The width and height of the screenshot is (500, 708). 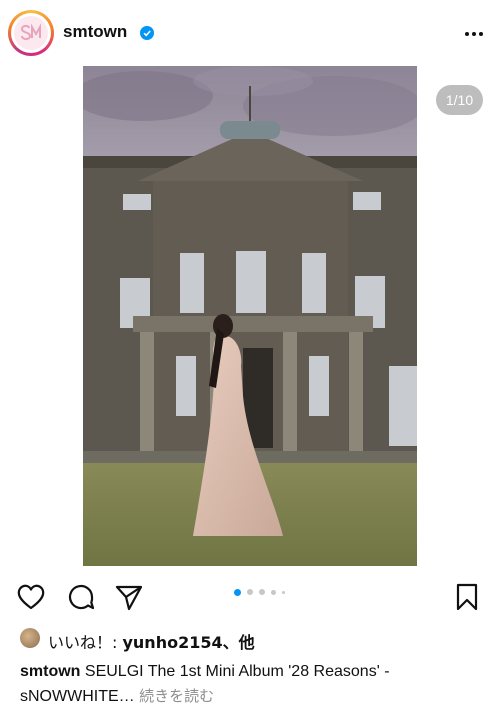 I want to click on post-username: smtown, so click(x=95, y=32).